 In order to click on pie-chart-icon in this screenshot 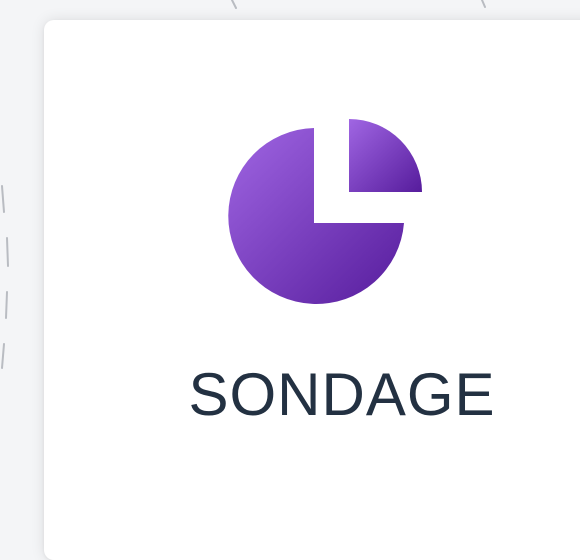, I will do `click(325, 211)`.